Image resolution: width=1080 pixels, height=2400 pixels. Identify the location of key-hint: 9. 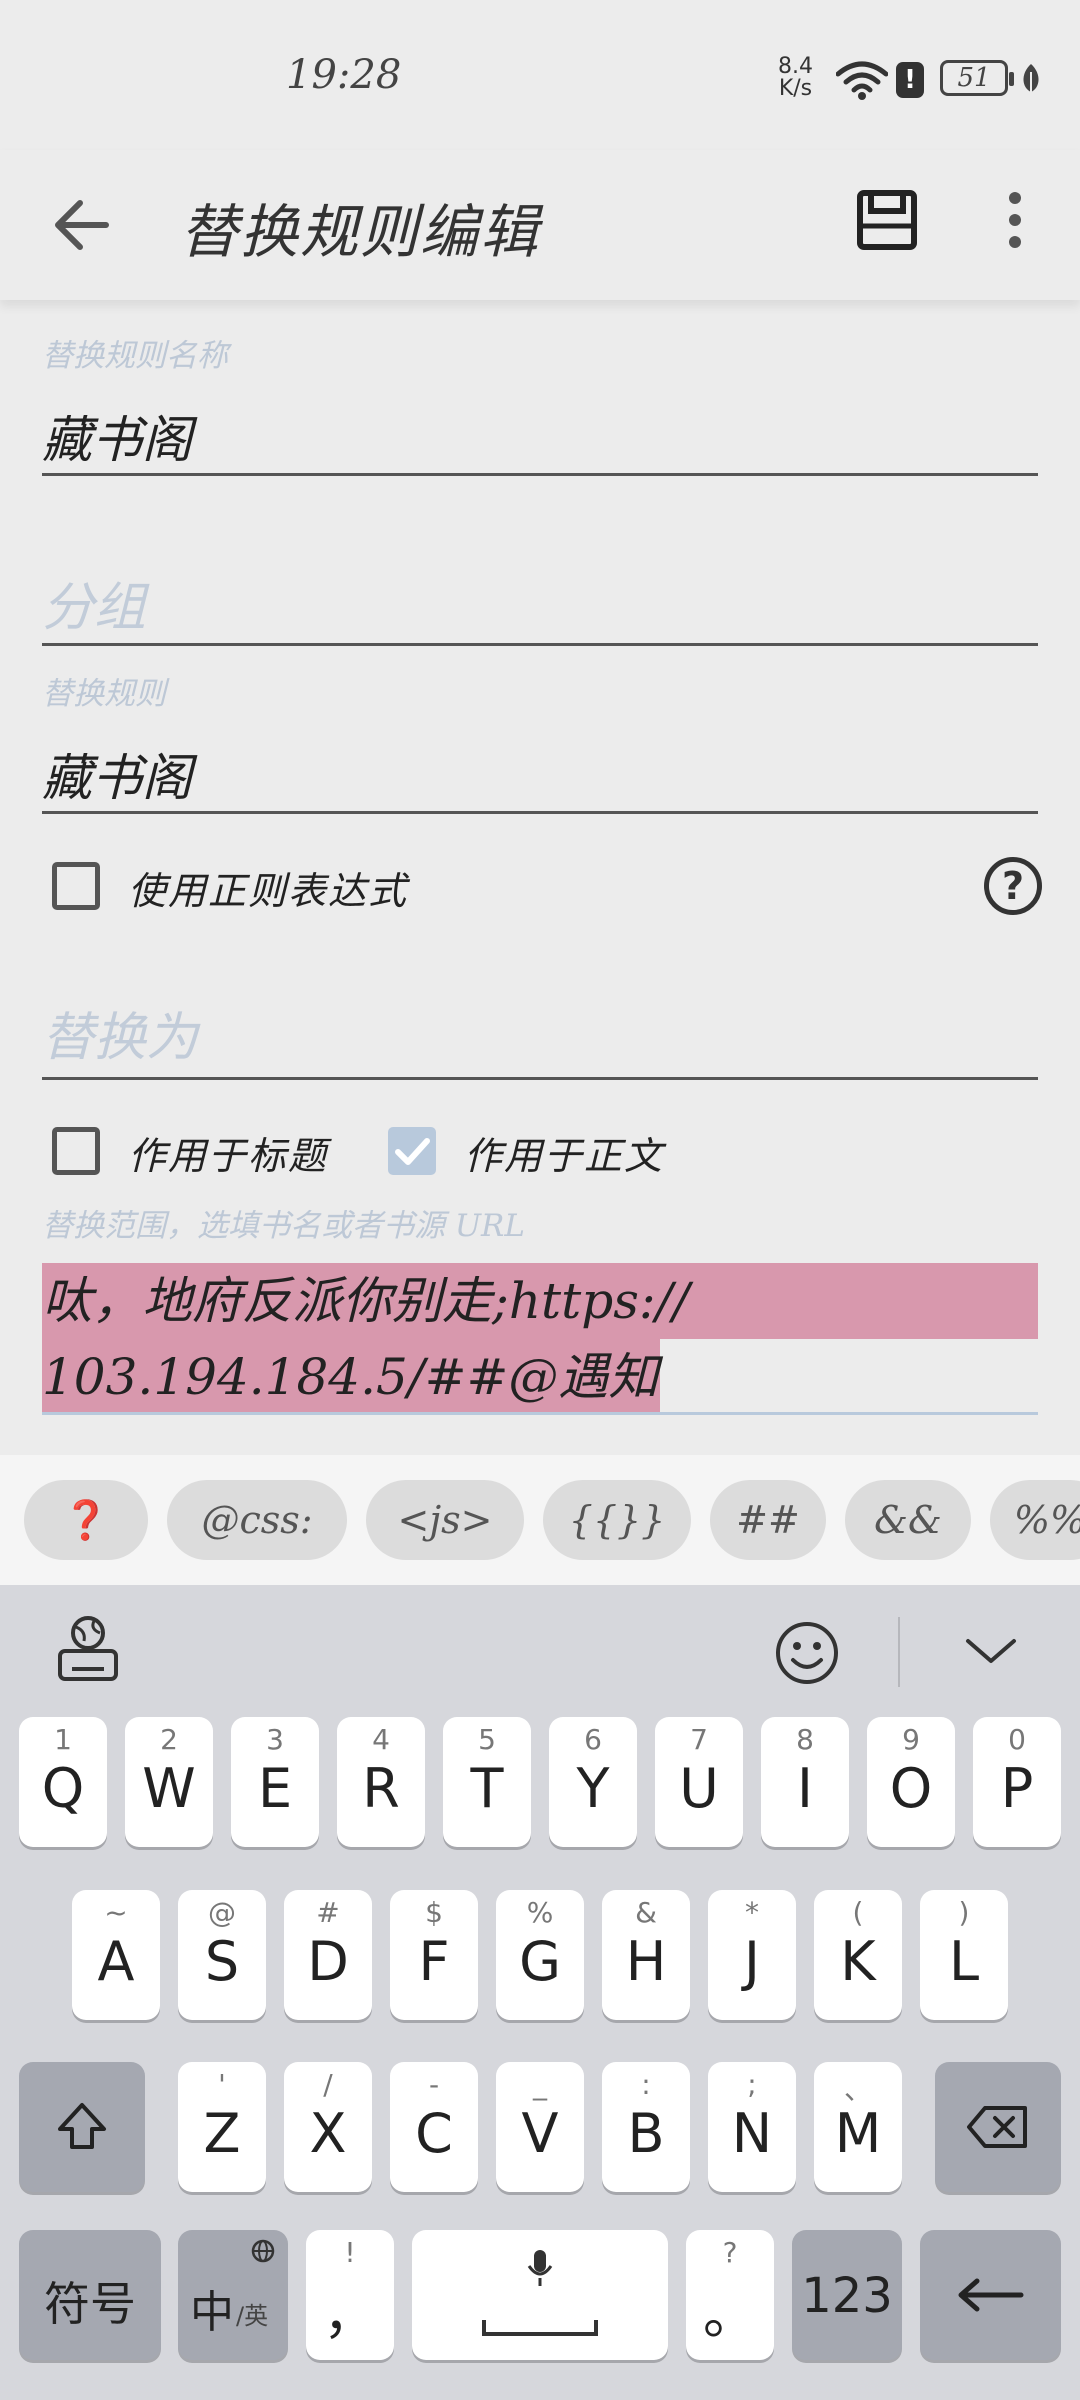
(911, 1739).